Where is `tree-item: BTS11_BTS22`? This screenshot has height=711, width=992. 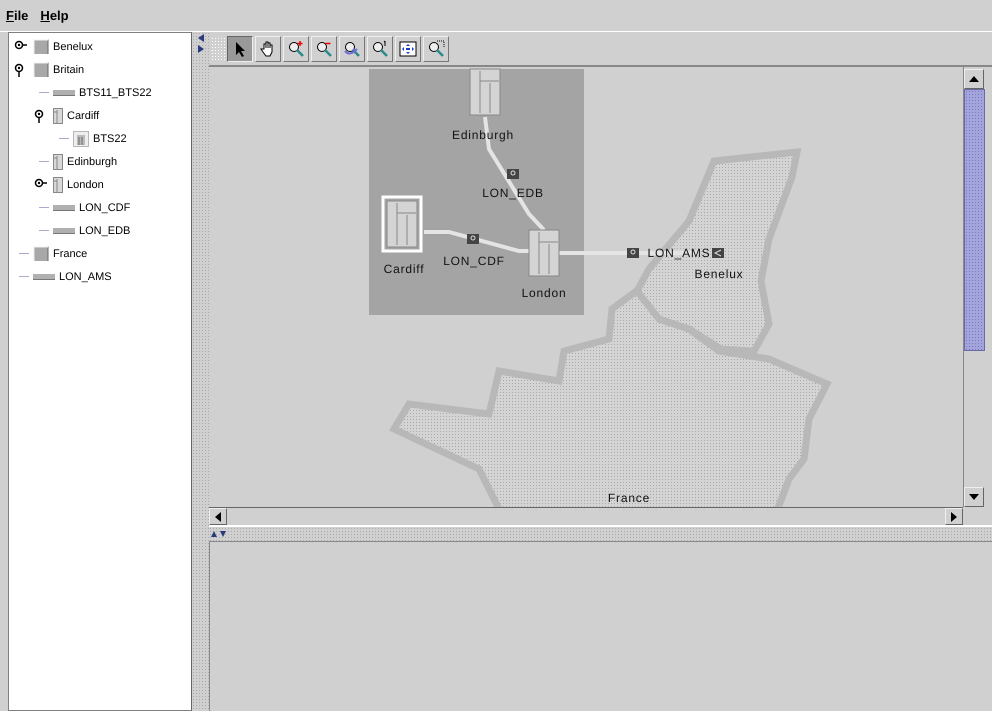 tree-item: BTS11_BTS22 is located at coordinates (115, 92).